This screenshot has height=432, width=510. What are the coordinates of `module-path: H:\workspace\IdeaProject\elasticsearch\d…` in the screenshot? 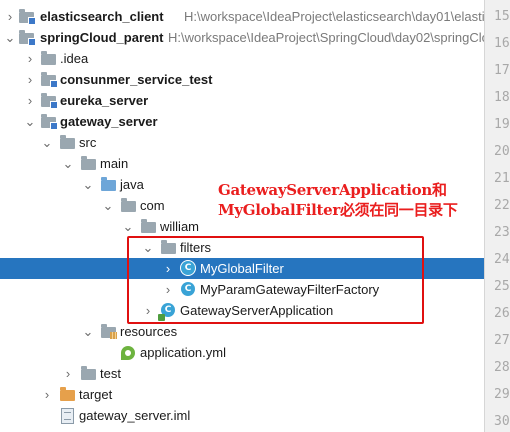 It's located at (334, 16).